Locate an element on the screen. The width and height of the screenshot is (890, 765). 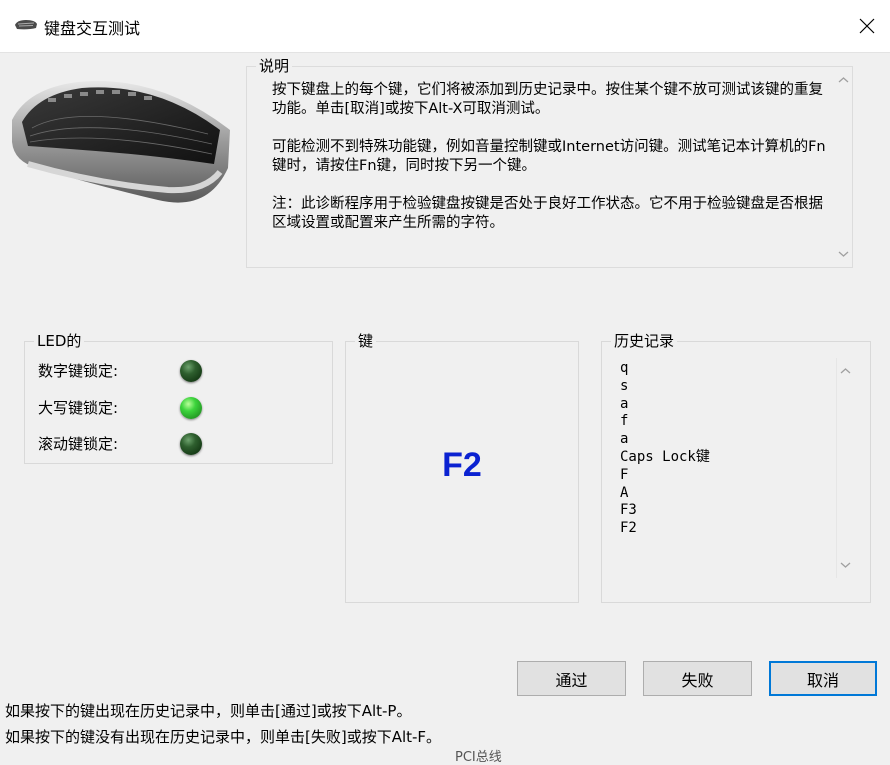
list-item: s is located at coordinates (624, 385).